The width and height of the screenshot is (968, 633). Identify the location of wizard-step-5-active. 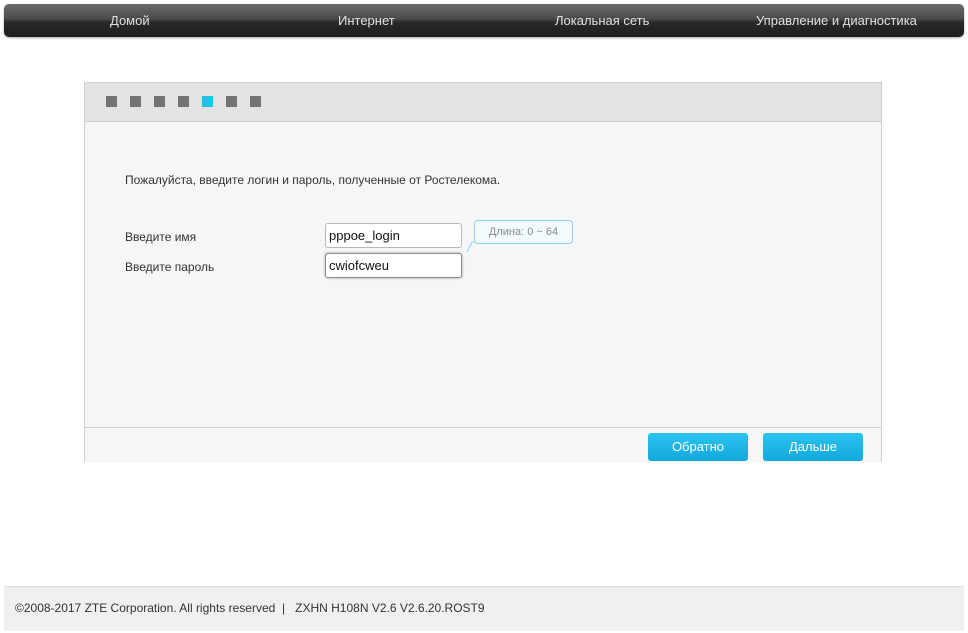
(207, 101).